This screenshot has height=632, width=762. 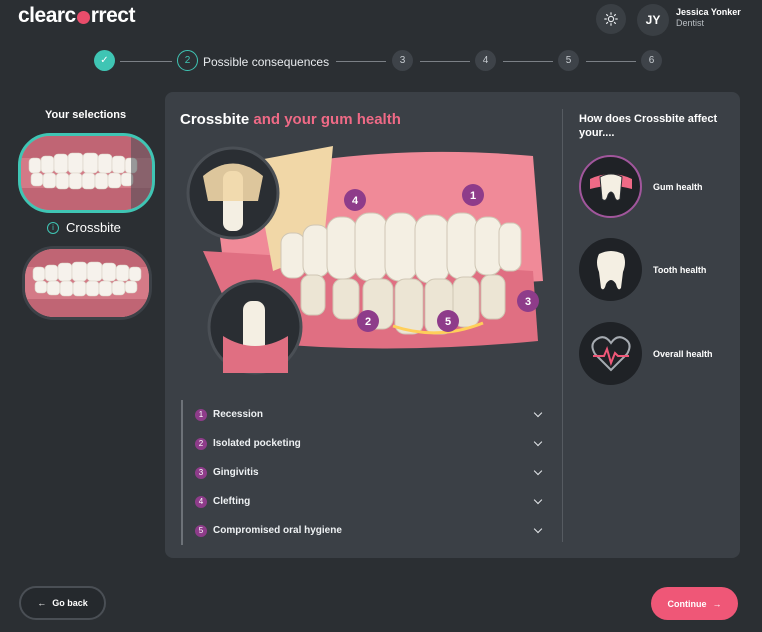 I want to click on step-number: 6, so click(x=651, y=60).